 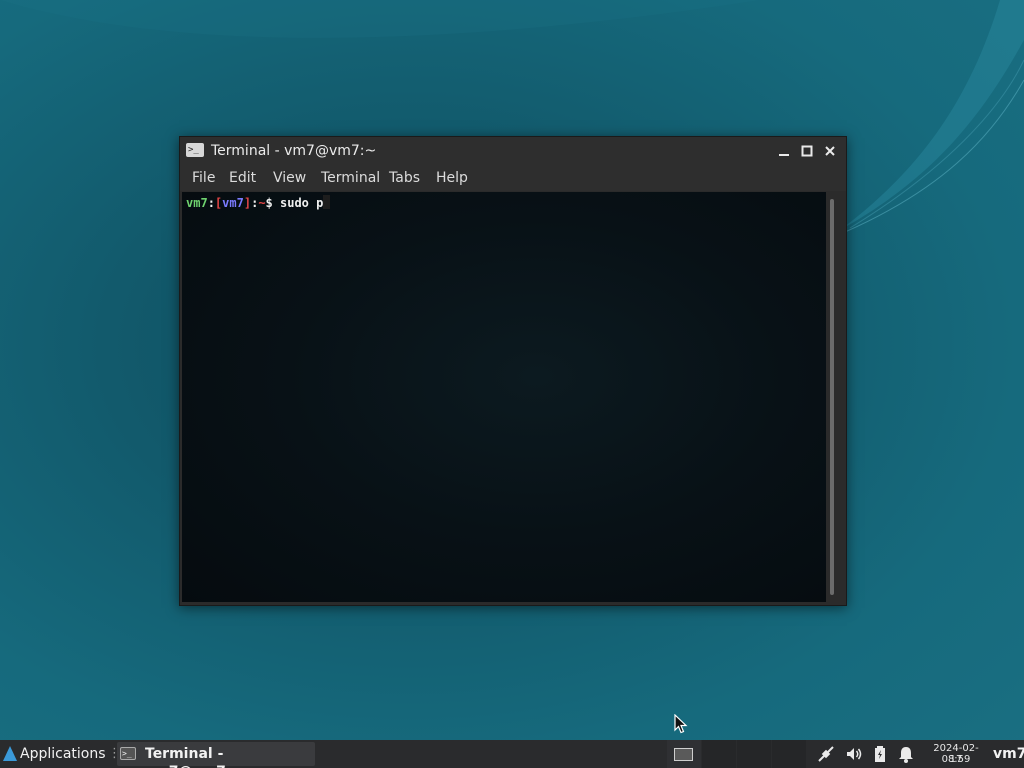 What do you see at coordinates (404, 178) in the screenshot?
I see `menu-tabs: Tabs` at bounding box center [404, 178].